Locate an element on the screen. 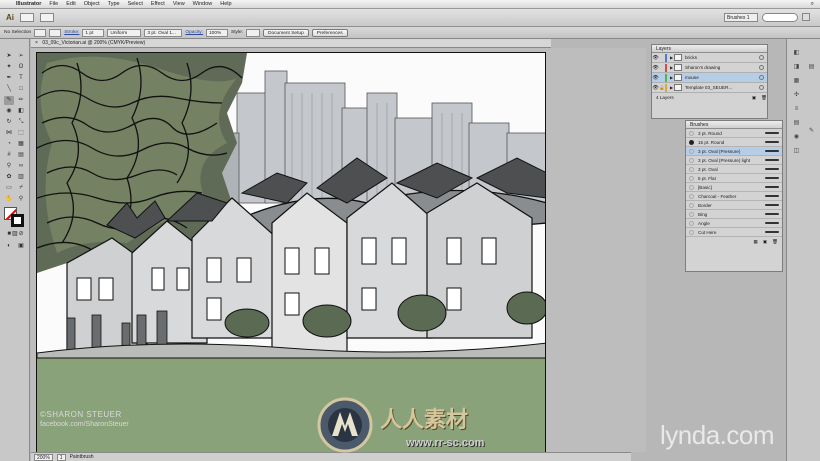  slice-tool-icon: ⌿ is located at coordinates (21, 188).